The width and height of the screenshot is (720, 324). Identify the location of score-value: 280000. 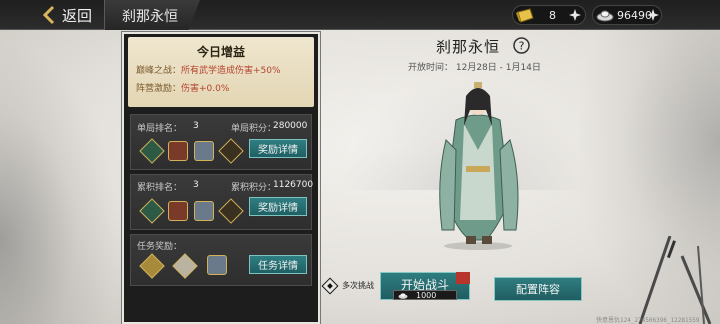
(290, 126).